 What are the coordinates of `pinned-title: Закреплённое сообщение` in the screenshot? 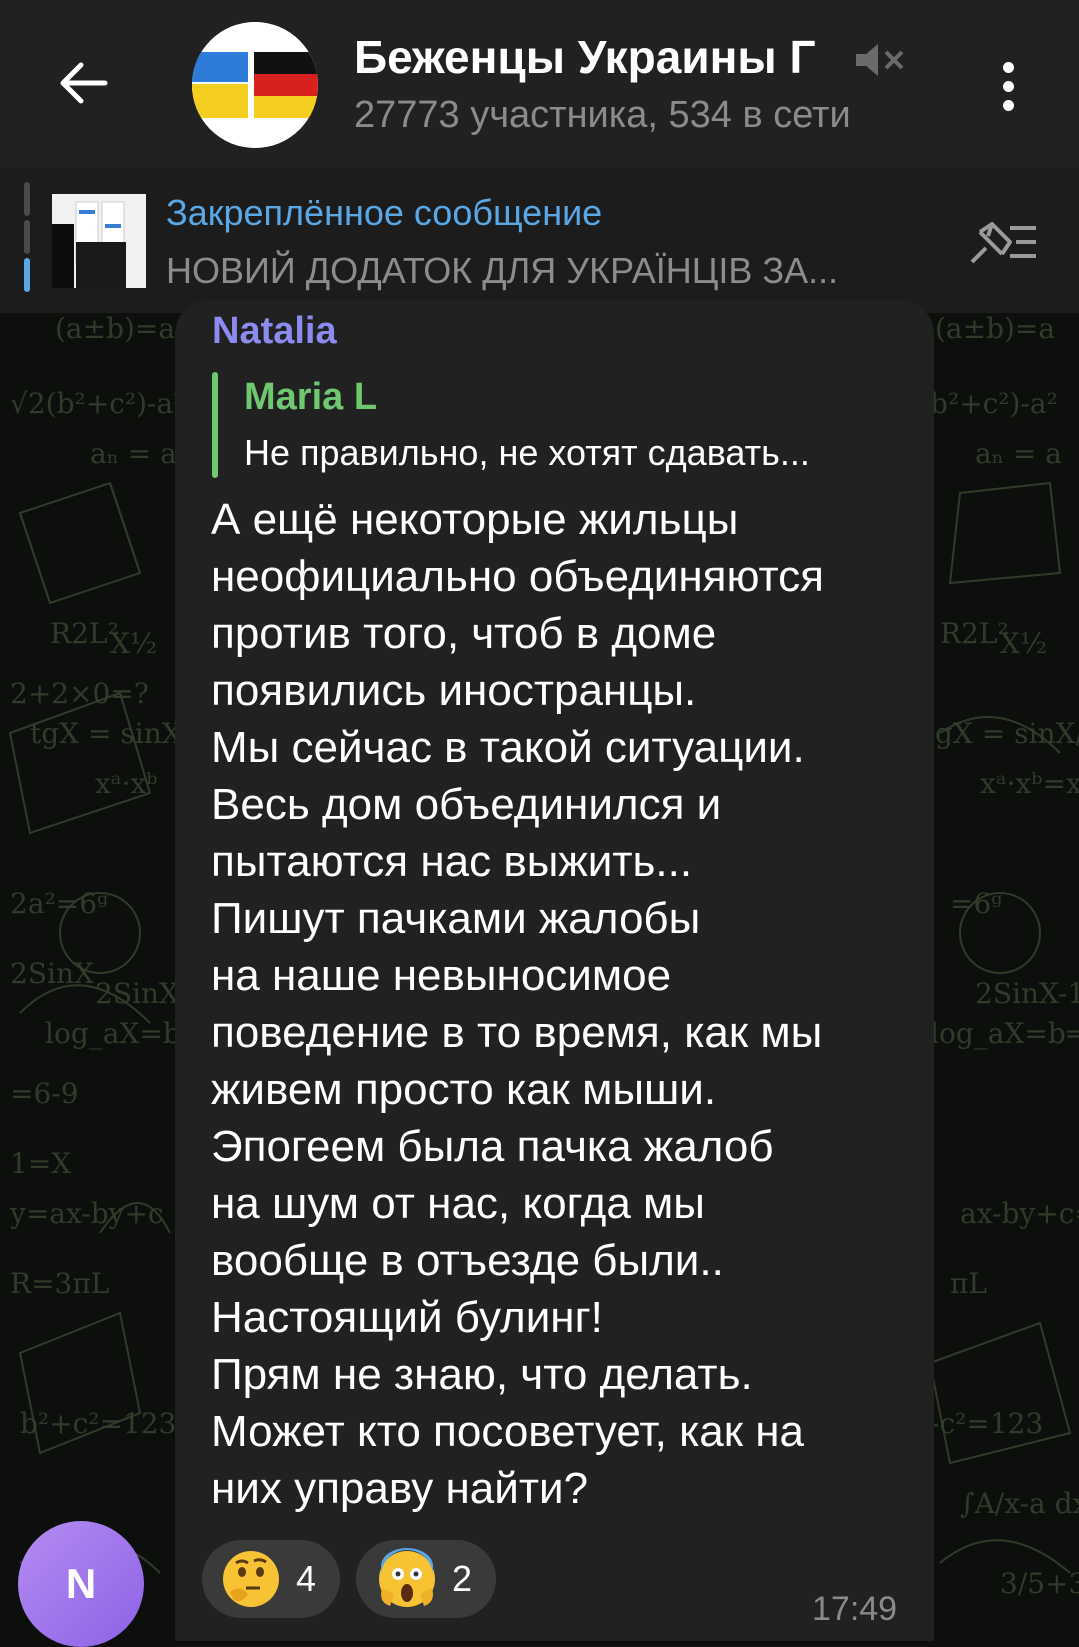 It's located at (384, 212).